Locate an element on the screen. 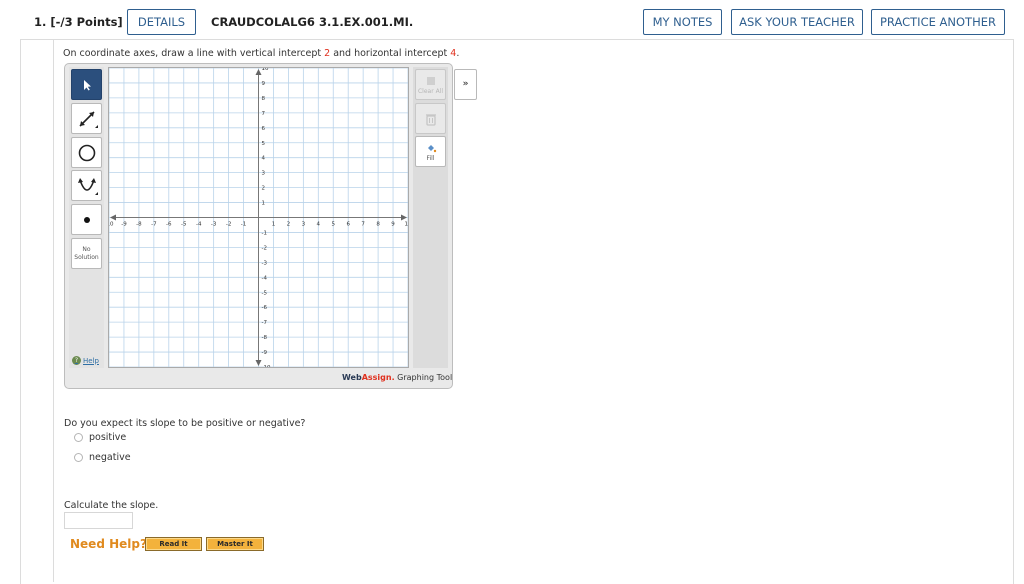 This screenshot has width=1024, height=584. option-positive-label: positive is located at coordinates (108, 437).